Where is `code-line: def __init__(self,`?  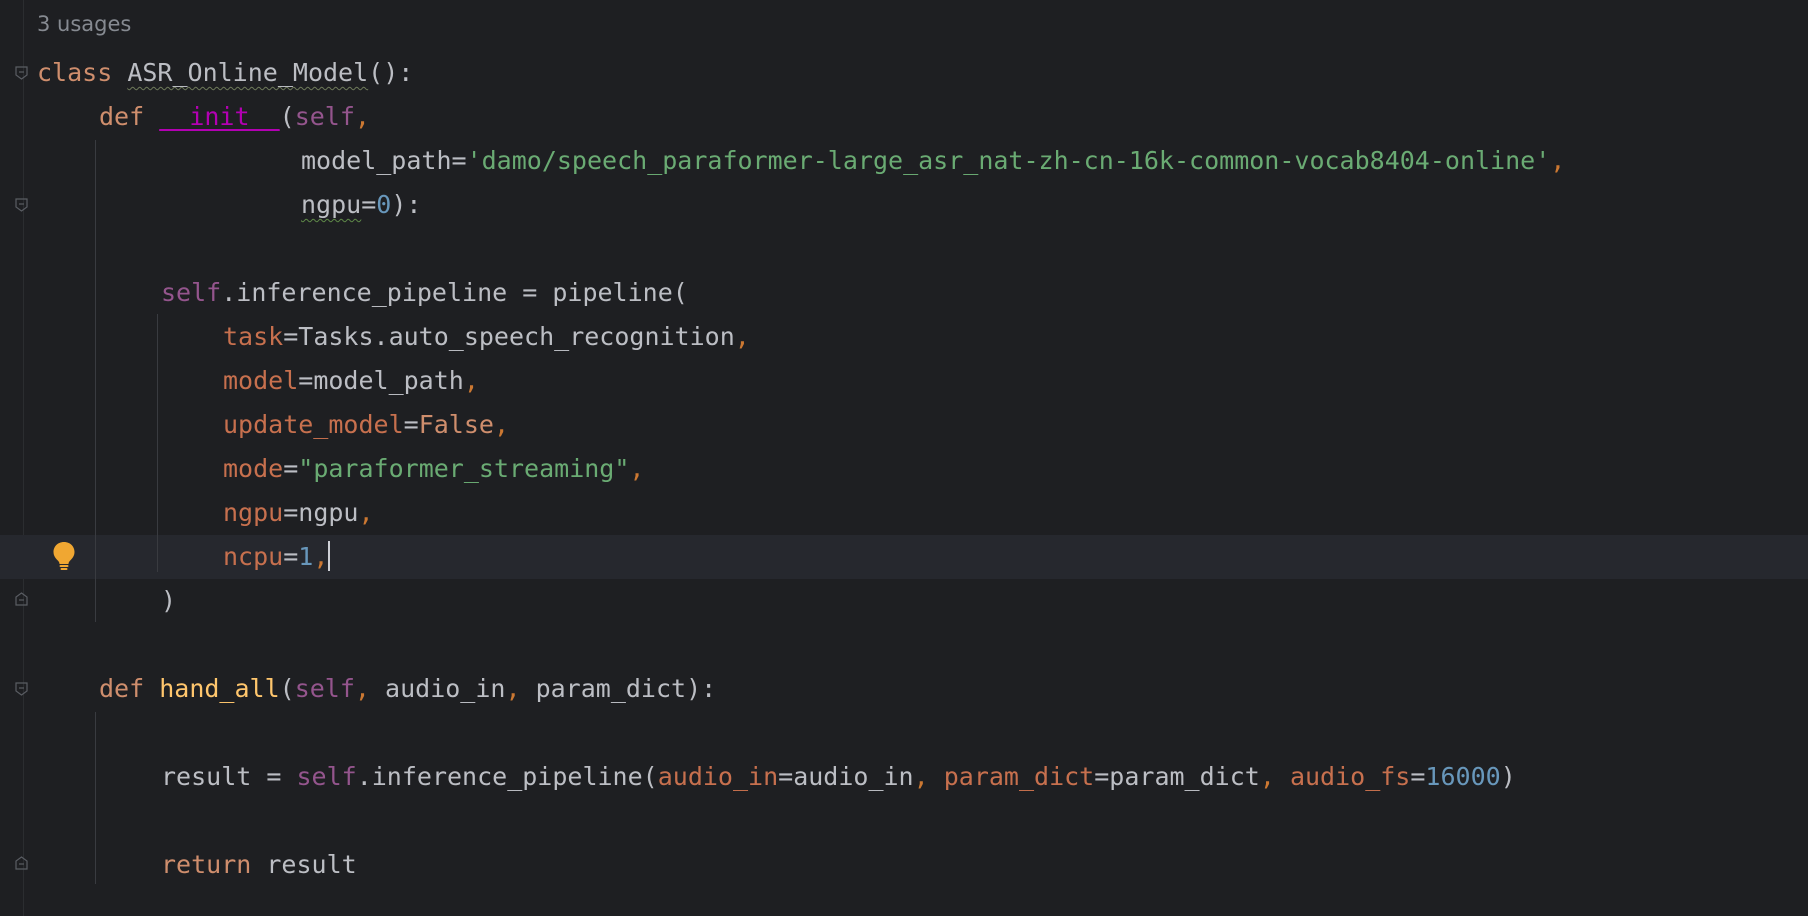 code-line: def __init__(self, is located at coordinates (234, 117).